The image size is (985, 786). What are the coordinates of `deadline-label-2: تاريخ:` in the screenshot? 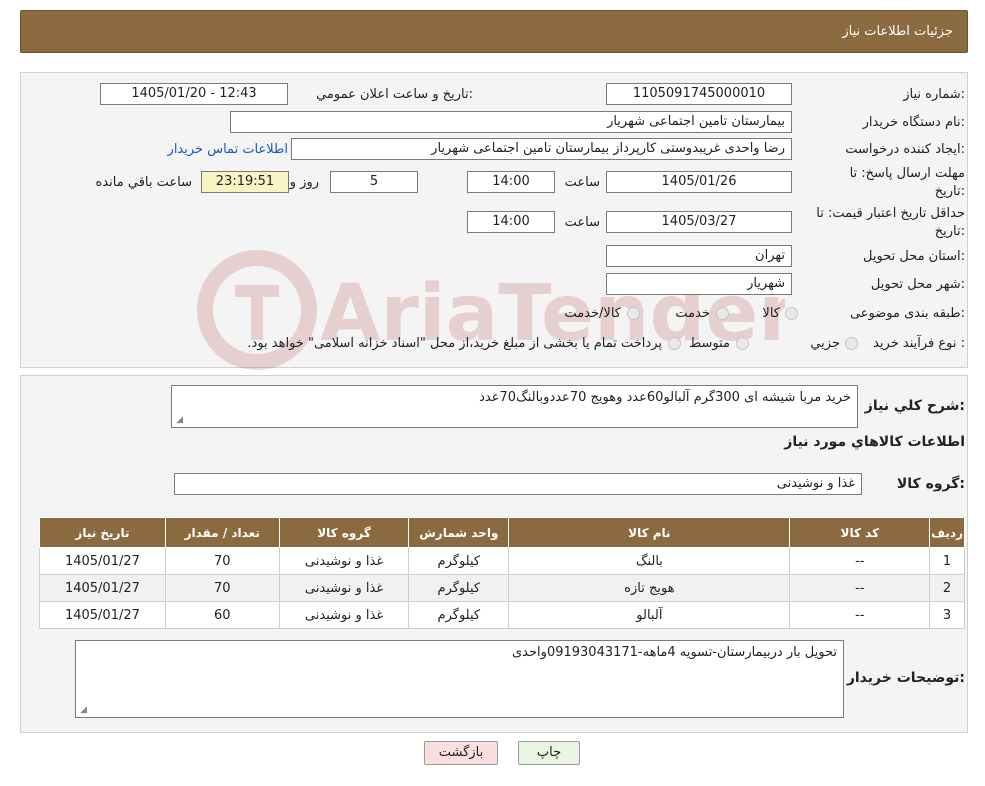 It's located at (949, 191).